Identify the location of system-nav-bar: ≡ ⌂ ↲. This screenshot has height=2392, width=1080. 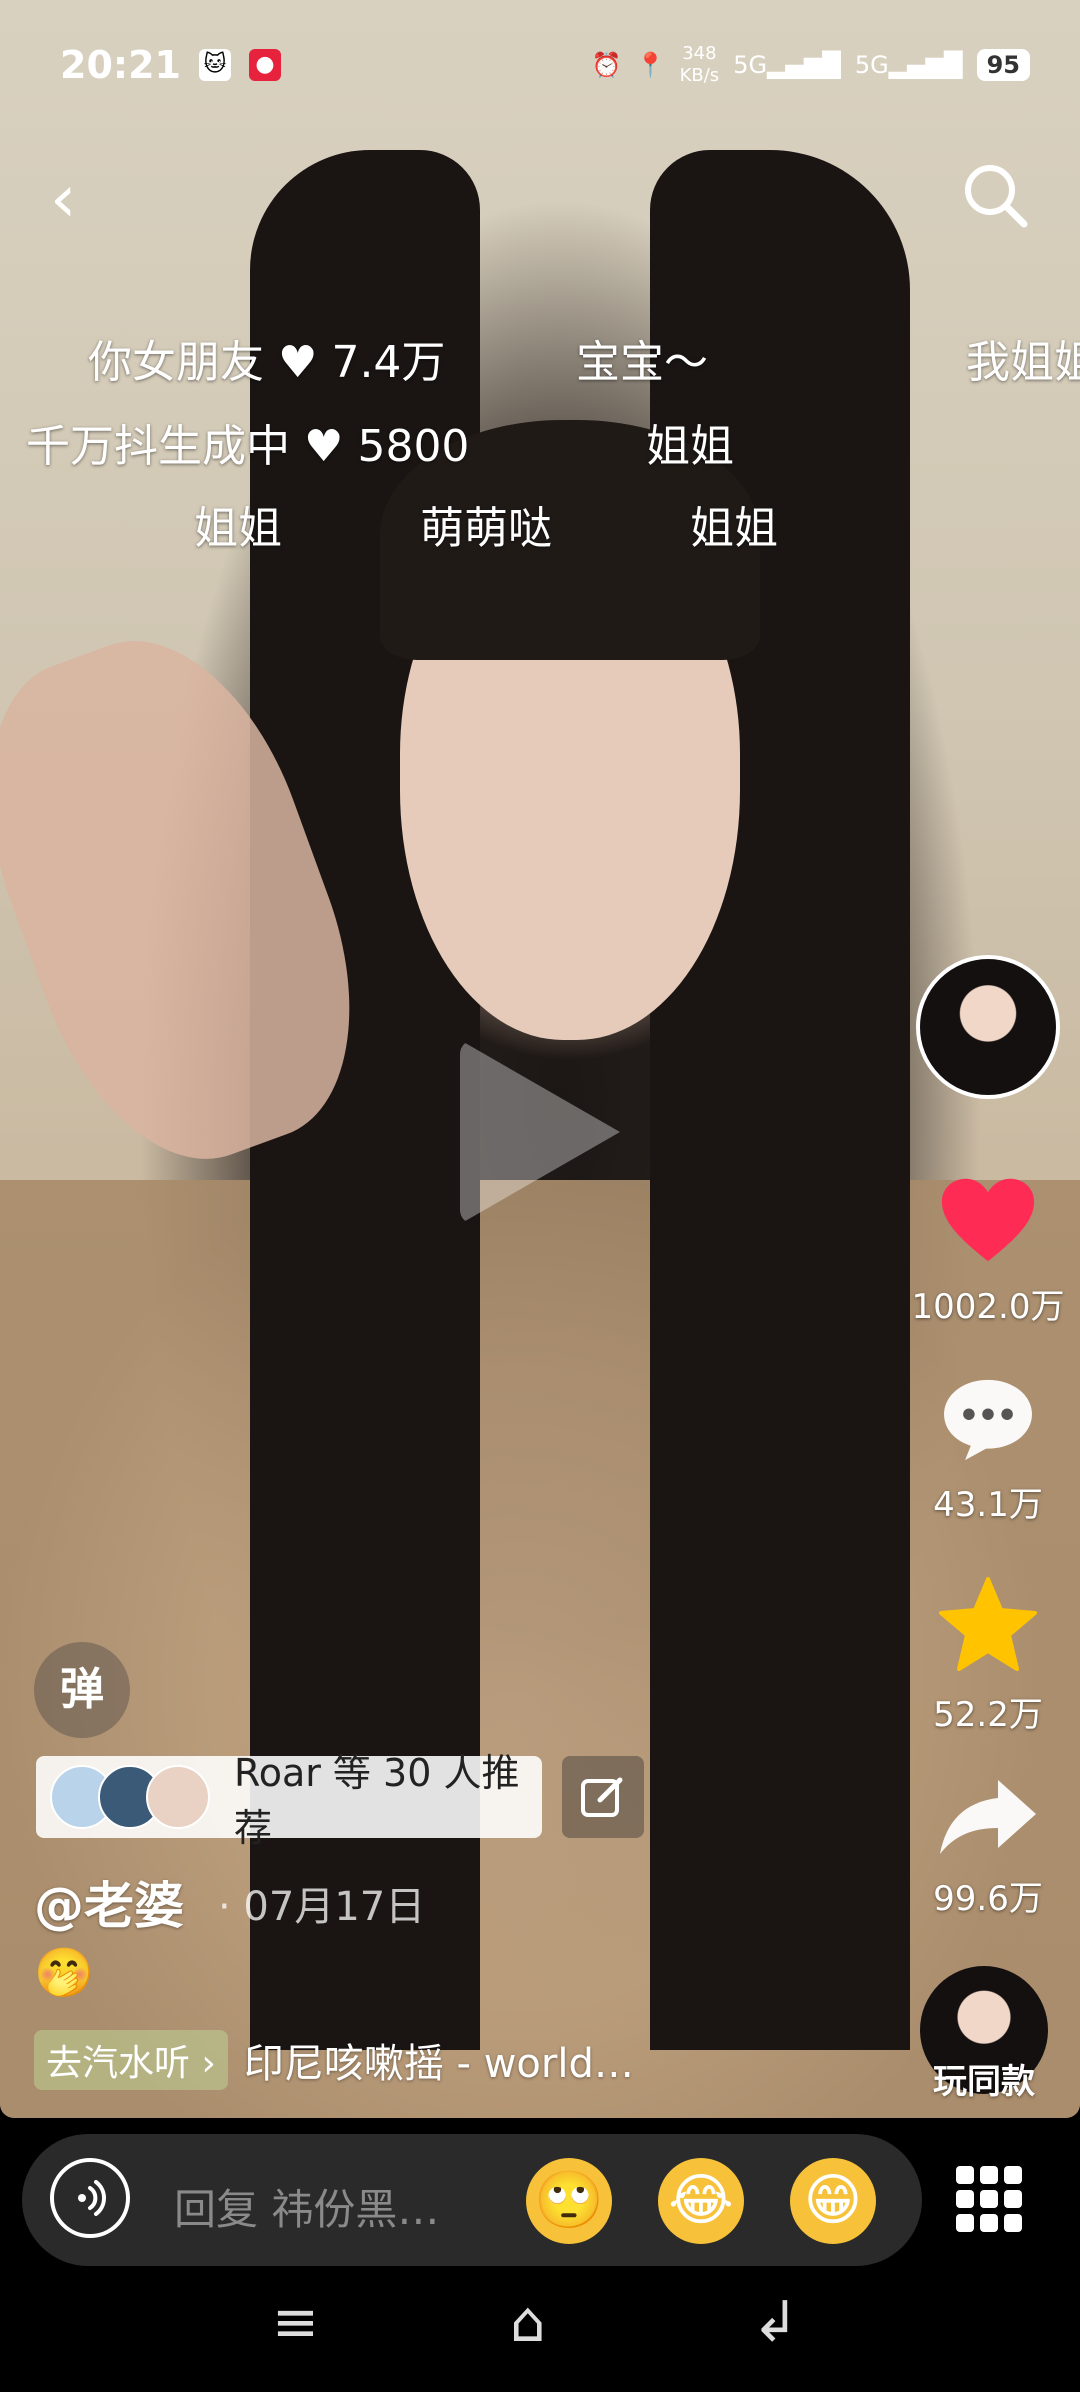
(540, 2330).